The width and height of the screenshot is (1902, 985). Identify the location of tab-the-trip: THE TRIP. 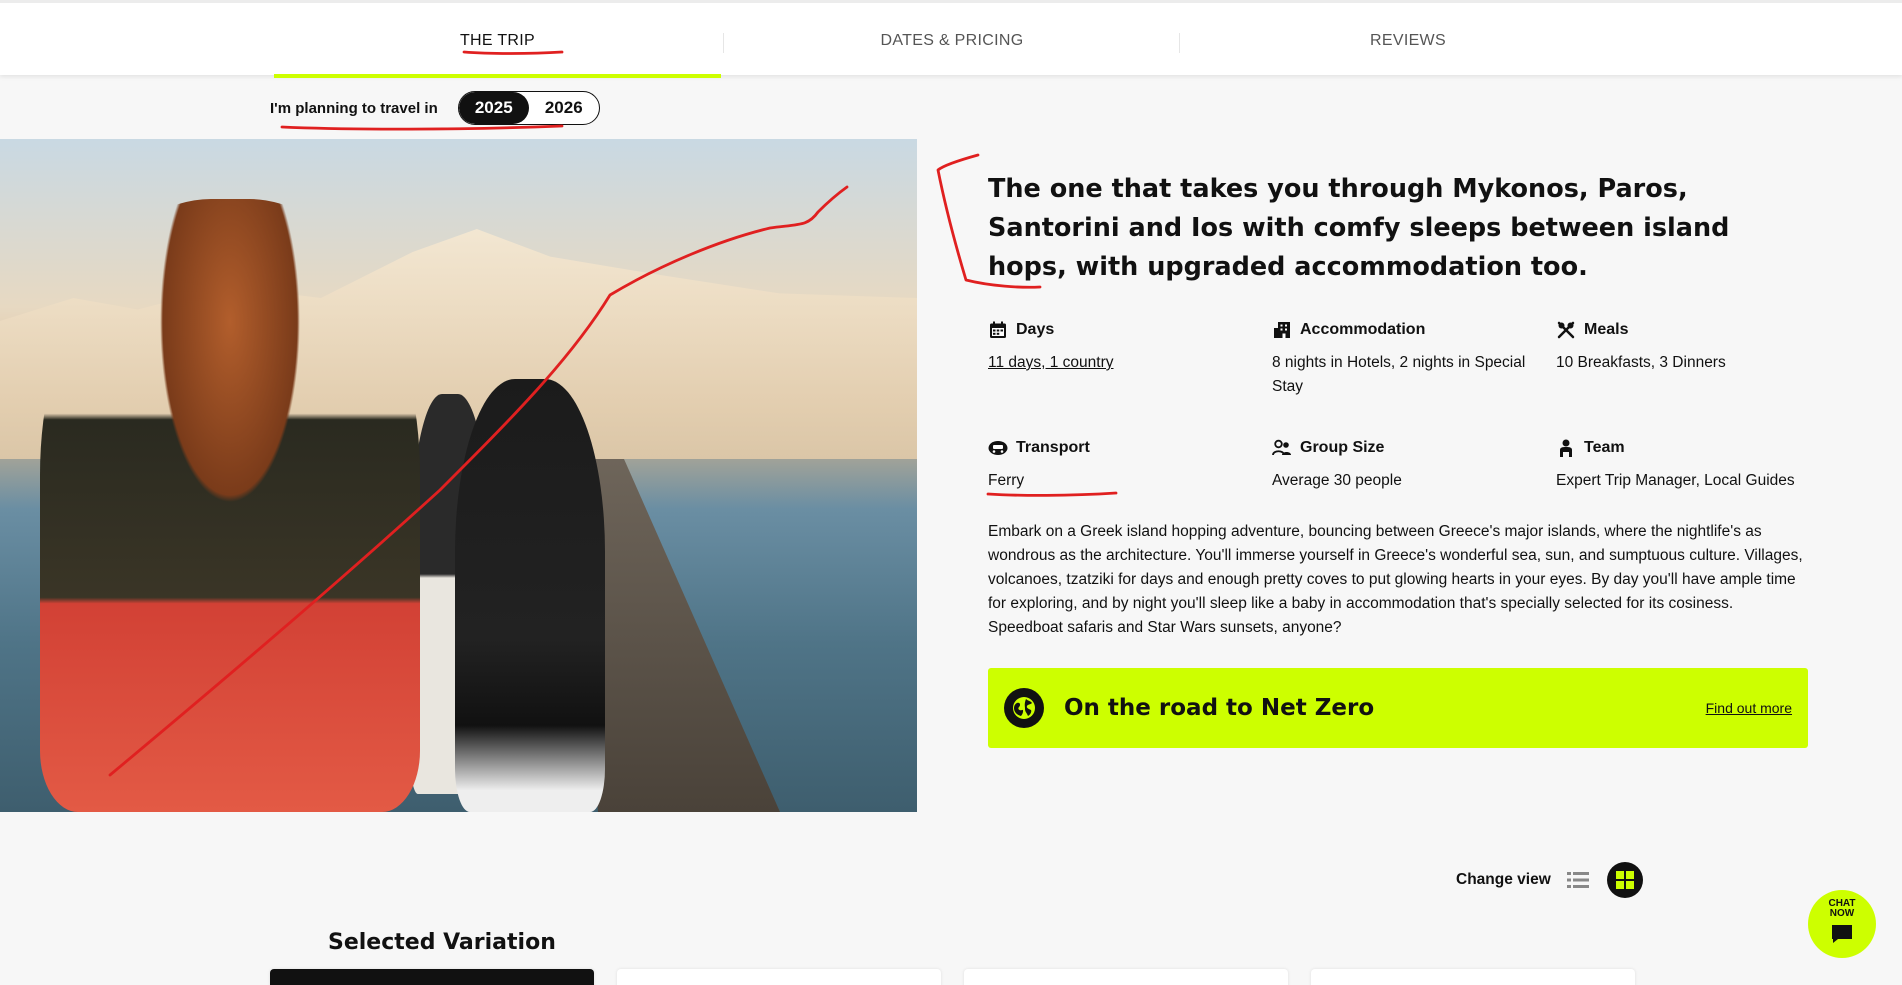
(497, 40).